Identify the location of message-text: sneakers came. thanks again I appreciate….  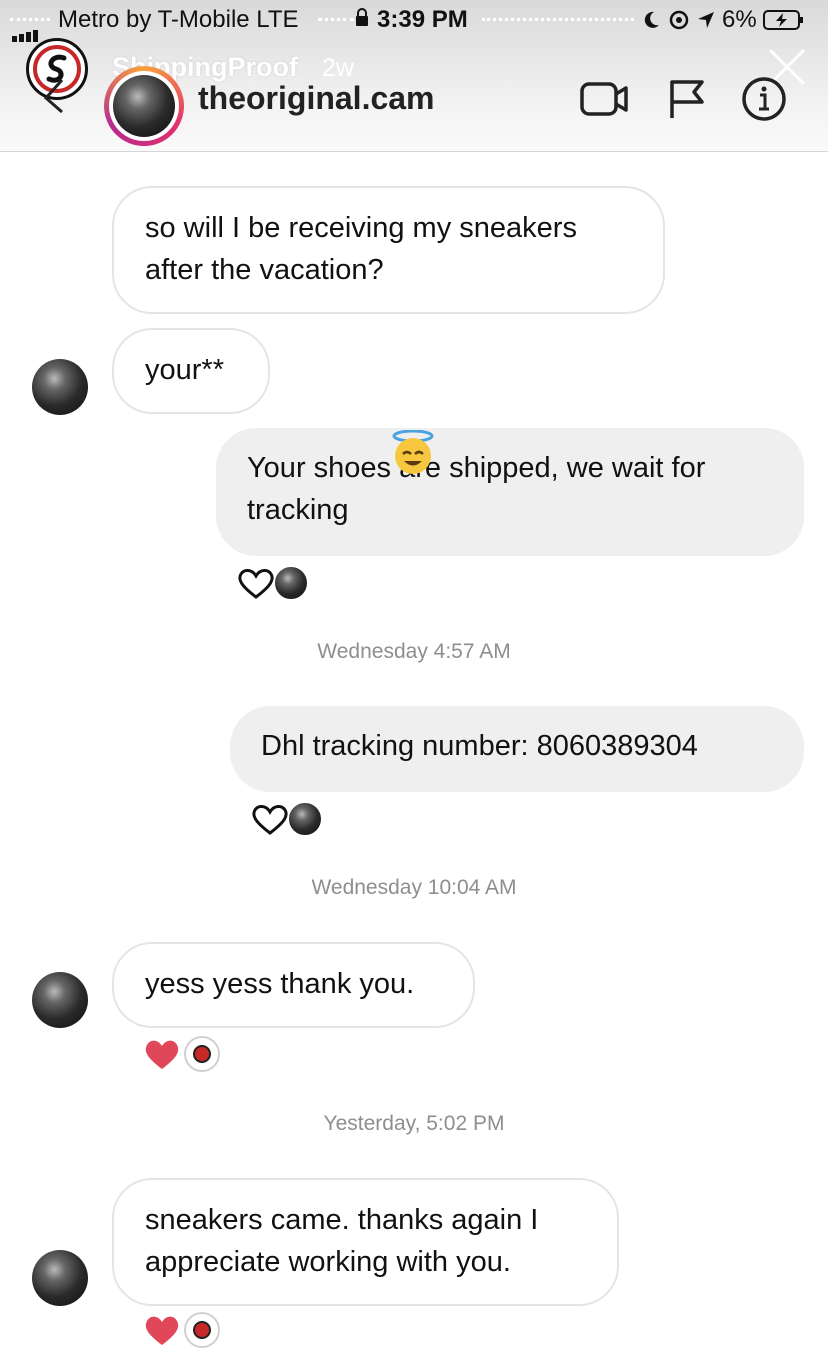
(342, 1241).